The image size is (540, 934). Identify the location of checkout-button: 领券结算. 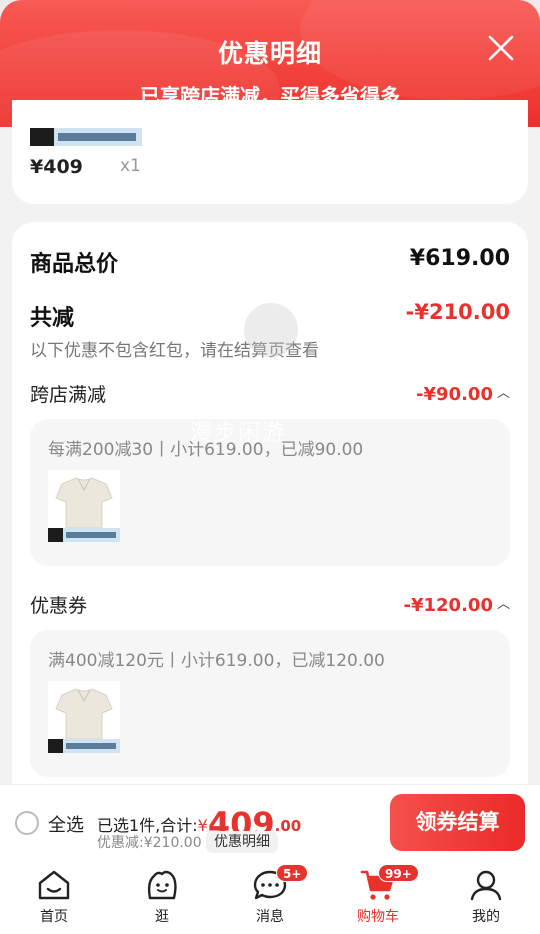
(457, 822).